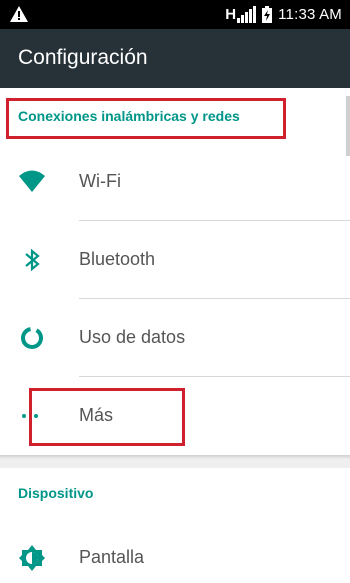 The image size is (350, 583). I want to click on status-bar: H 11:33 AM, so click(175, 14).